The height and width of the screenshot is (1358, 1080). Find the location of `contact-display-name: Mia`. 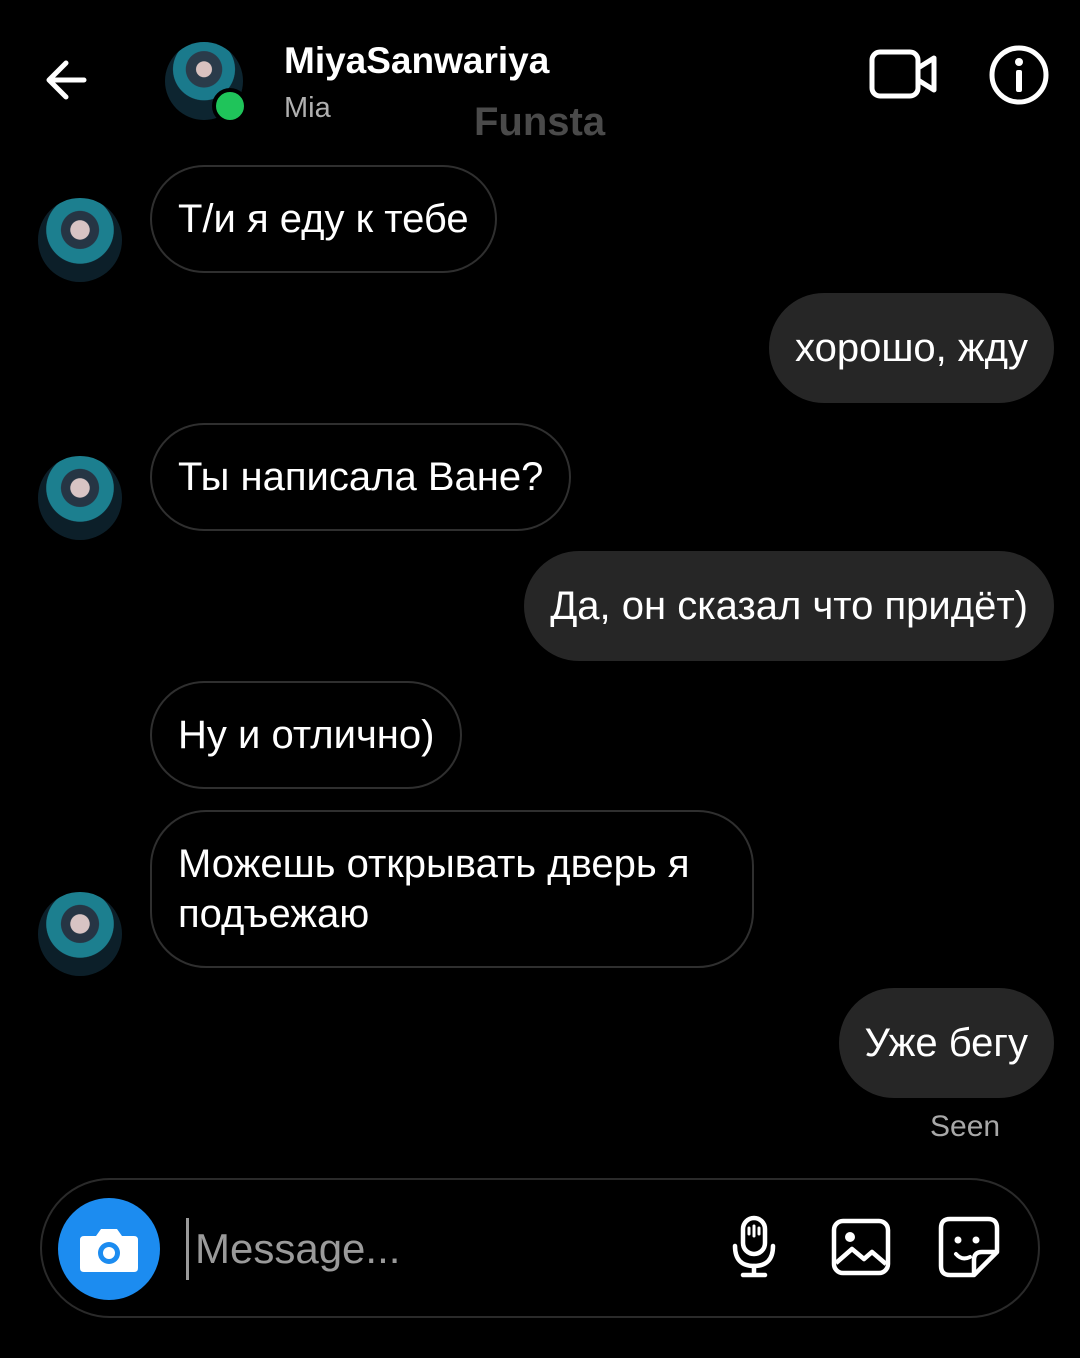

contact-display-name: Mia is located at coordinates (307, 108).